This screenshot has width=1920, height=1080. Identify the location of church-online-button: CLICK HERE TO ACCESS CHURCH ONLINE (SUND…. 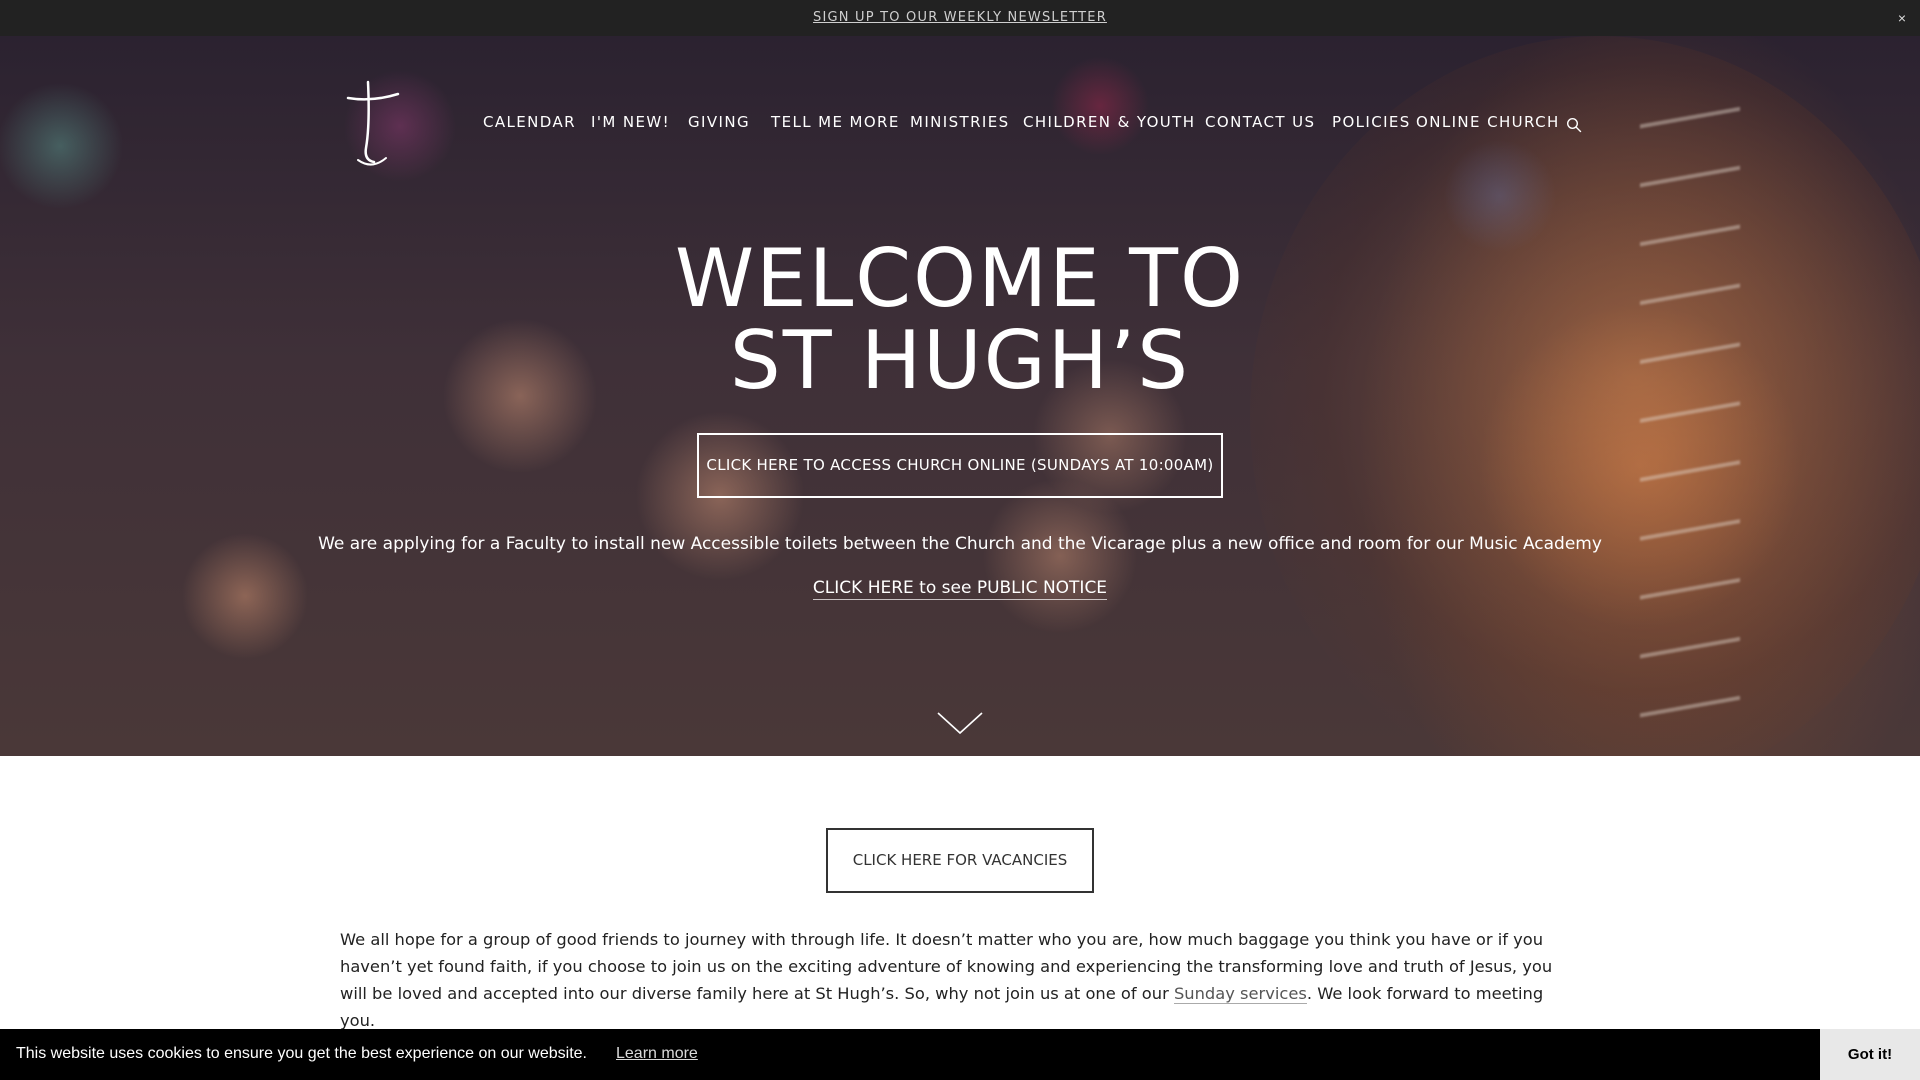
(960, 465).